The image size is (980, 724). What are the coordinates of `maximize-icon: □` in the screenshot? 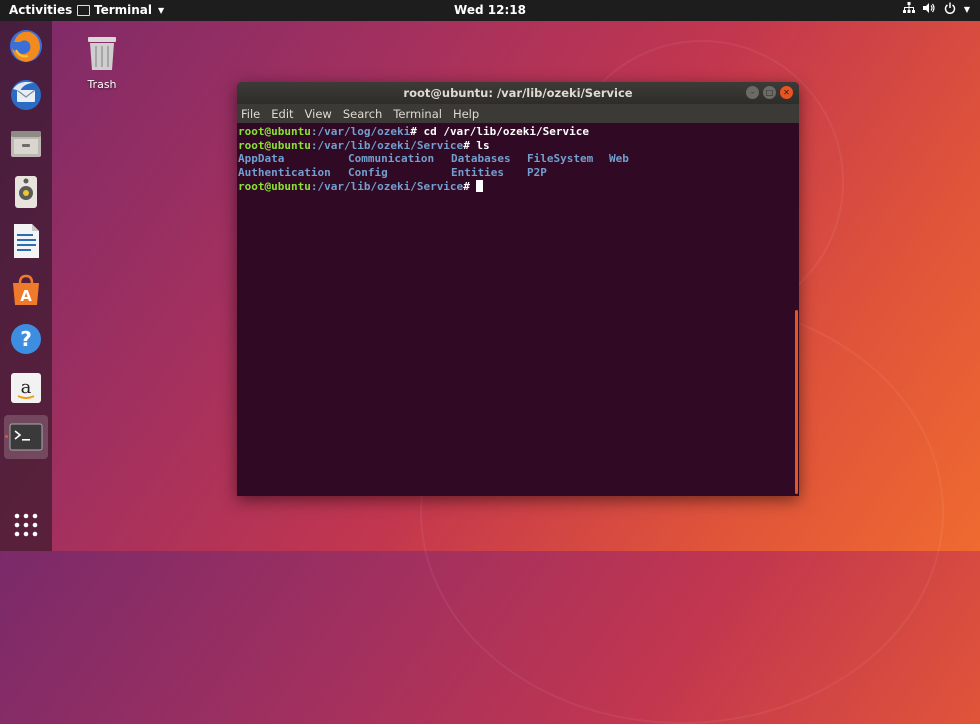 It's located at (769, 92).